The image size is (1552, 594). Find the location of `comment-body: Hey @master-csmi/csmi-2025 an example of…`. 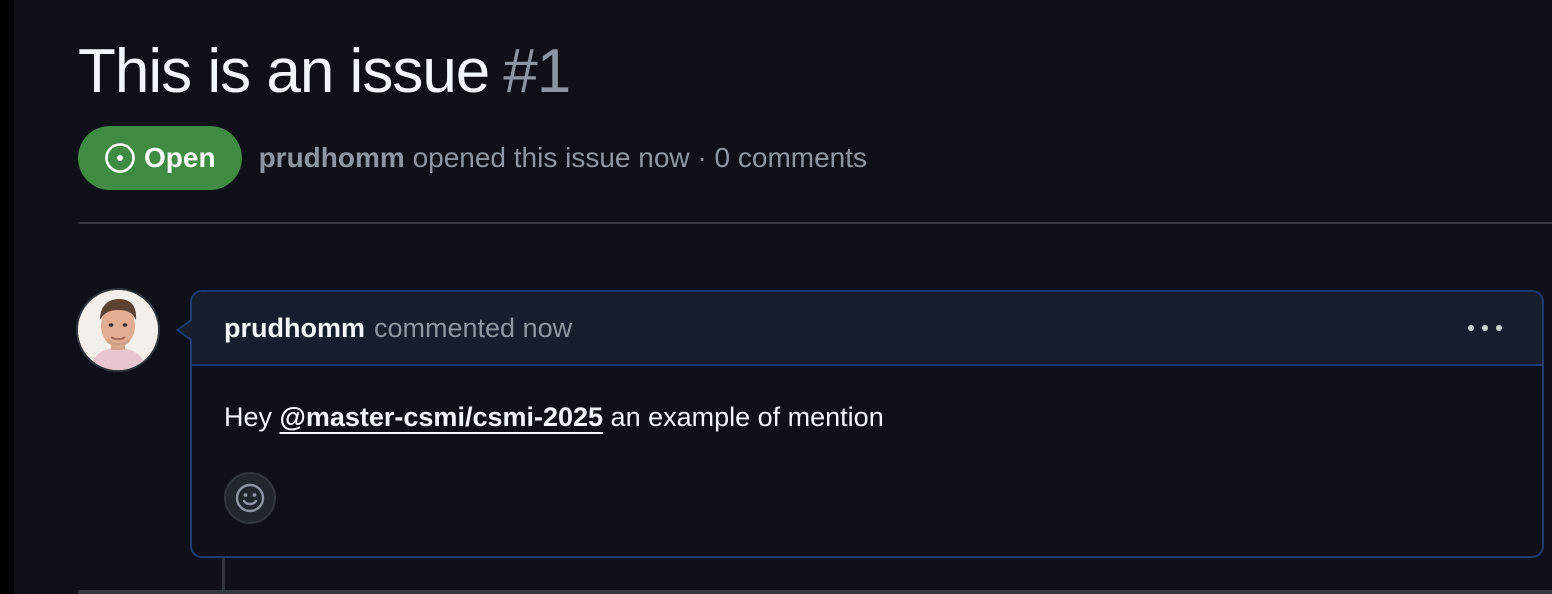

comment-body: Hey @master-csmi/csmi-2025 an example of… is located at coordinates (867, 399).